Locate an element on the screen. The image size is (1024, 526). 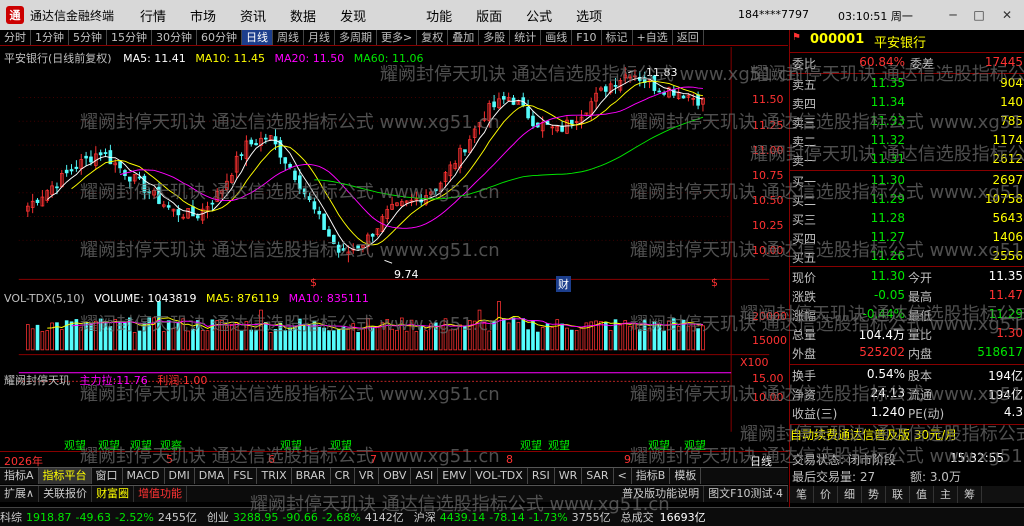
mini-tab: 值 is located at coordinates (922, 494).